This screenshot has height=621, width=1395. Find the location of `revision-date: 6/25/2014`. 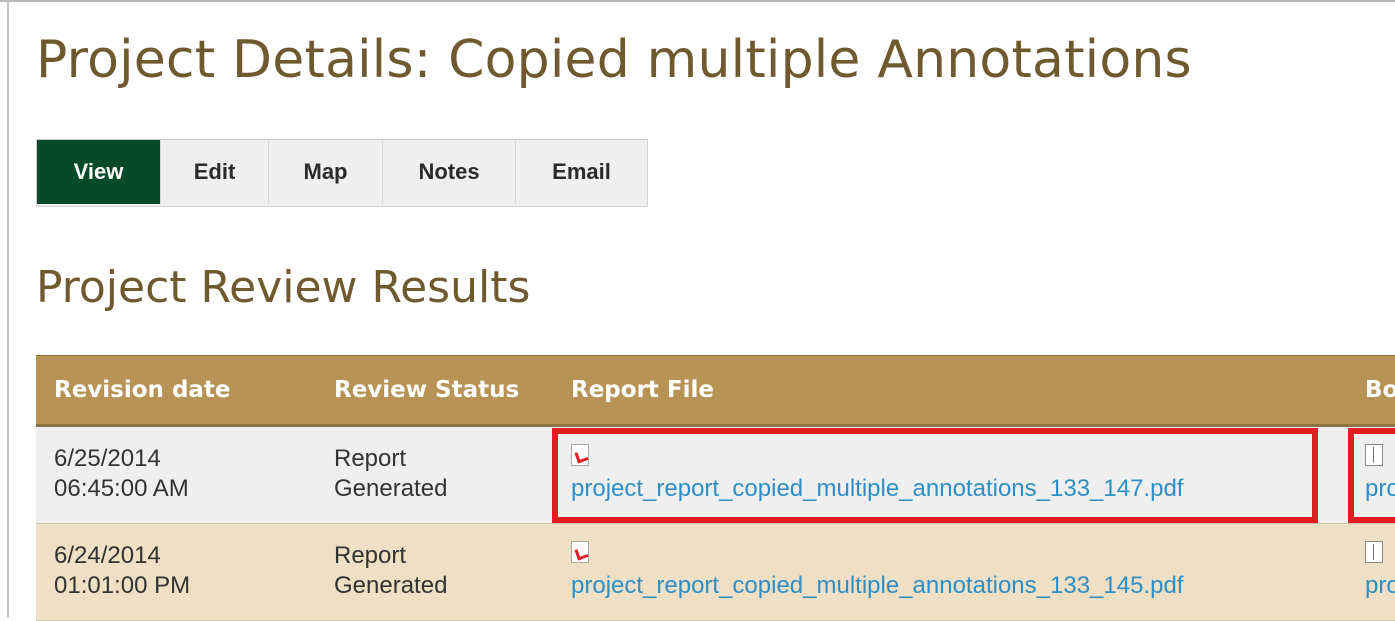

revision-date: 6/25/2014 is located at coordinates (107, 458).